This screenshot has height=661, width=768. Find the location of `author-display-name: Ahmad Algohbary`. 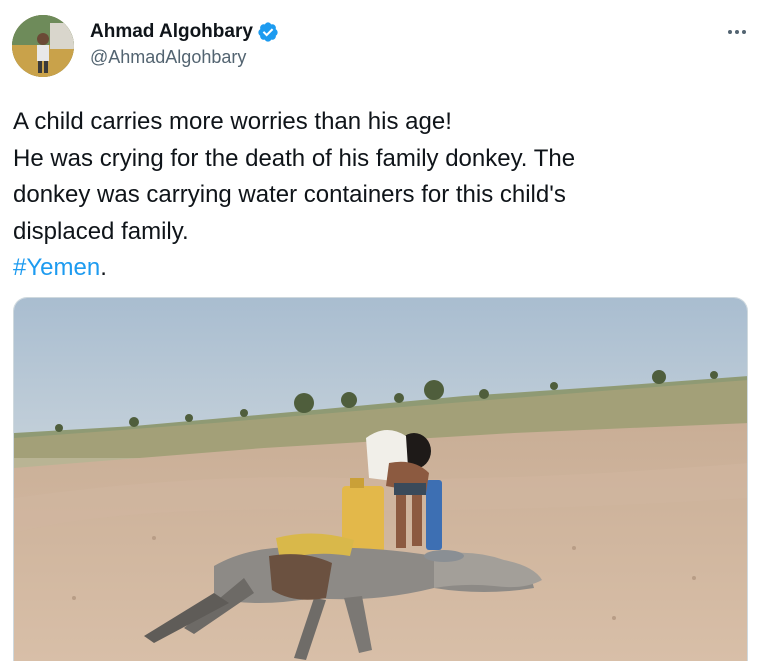

author-display-name: Ahmad Algohbary is located at coordinates (171, 32).